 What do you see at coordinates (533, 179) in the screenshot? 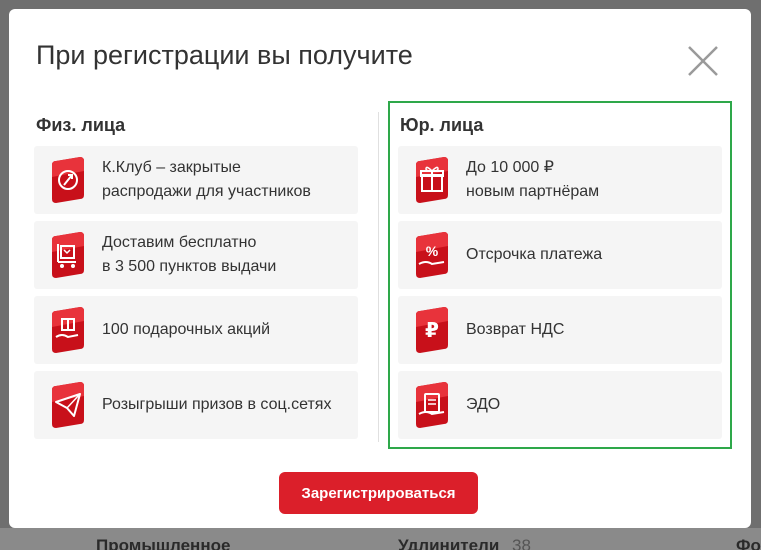
I see `benefit-text: До 10 000 ₽ новым партнёрам` at bounding box center [533, 179].